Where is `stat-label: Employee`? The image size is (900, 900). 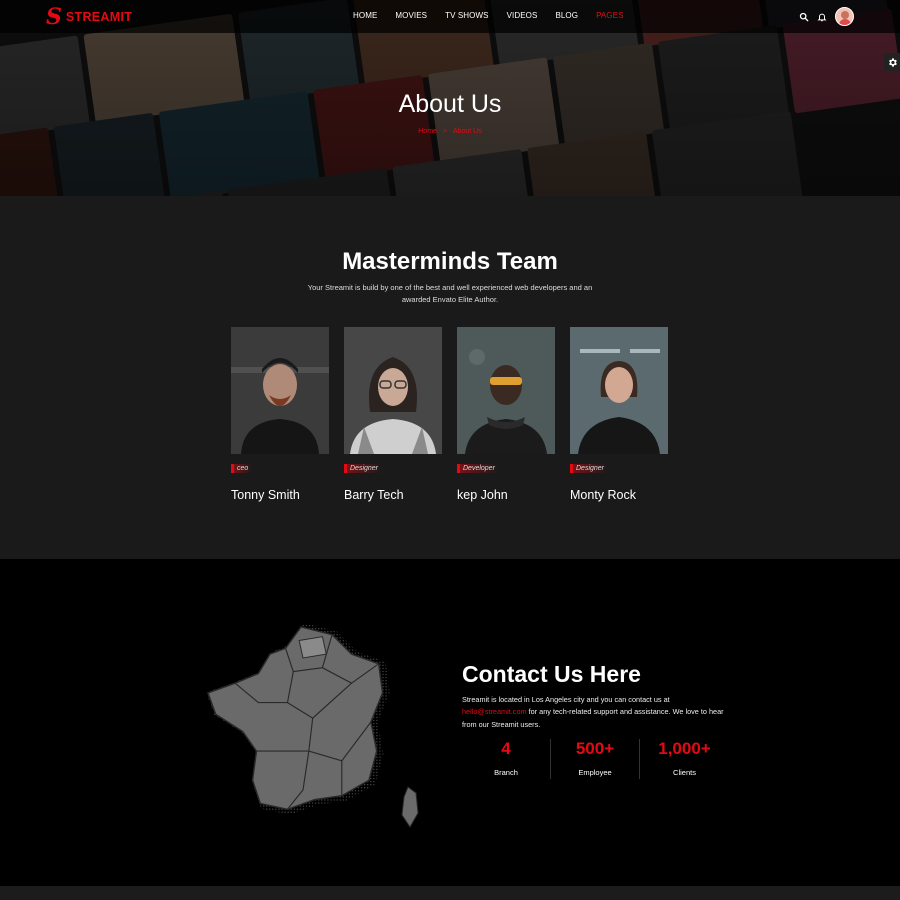
stat-label: Employee is located at coordinates (595, 772).